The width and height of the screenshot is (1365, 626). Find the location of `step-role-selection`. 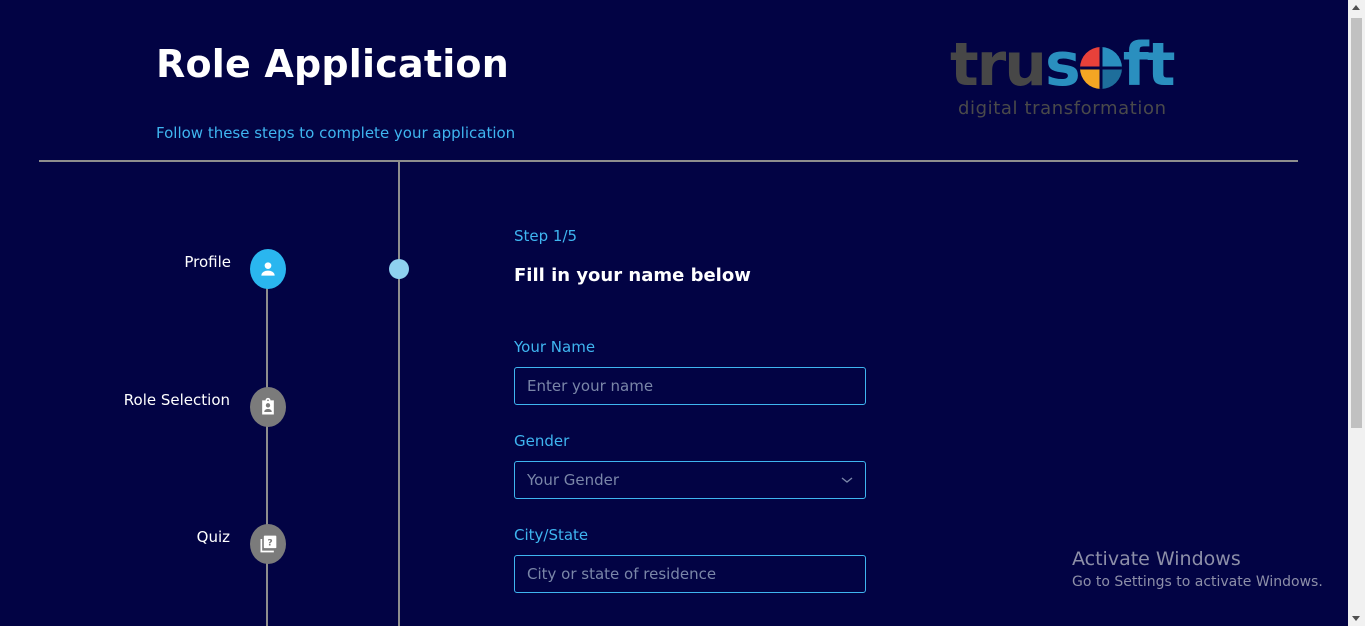

step-role-selection is located at coordinates (268, 407).